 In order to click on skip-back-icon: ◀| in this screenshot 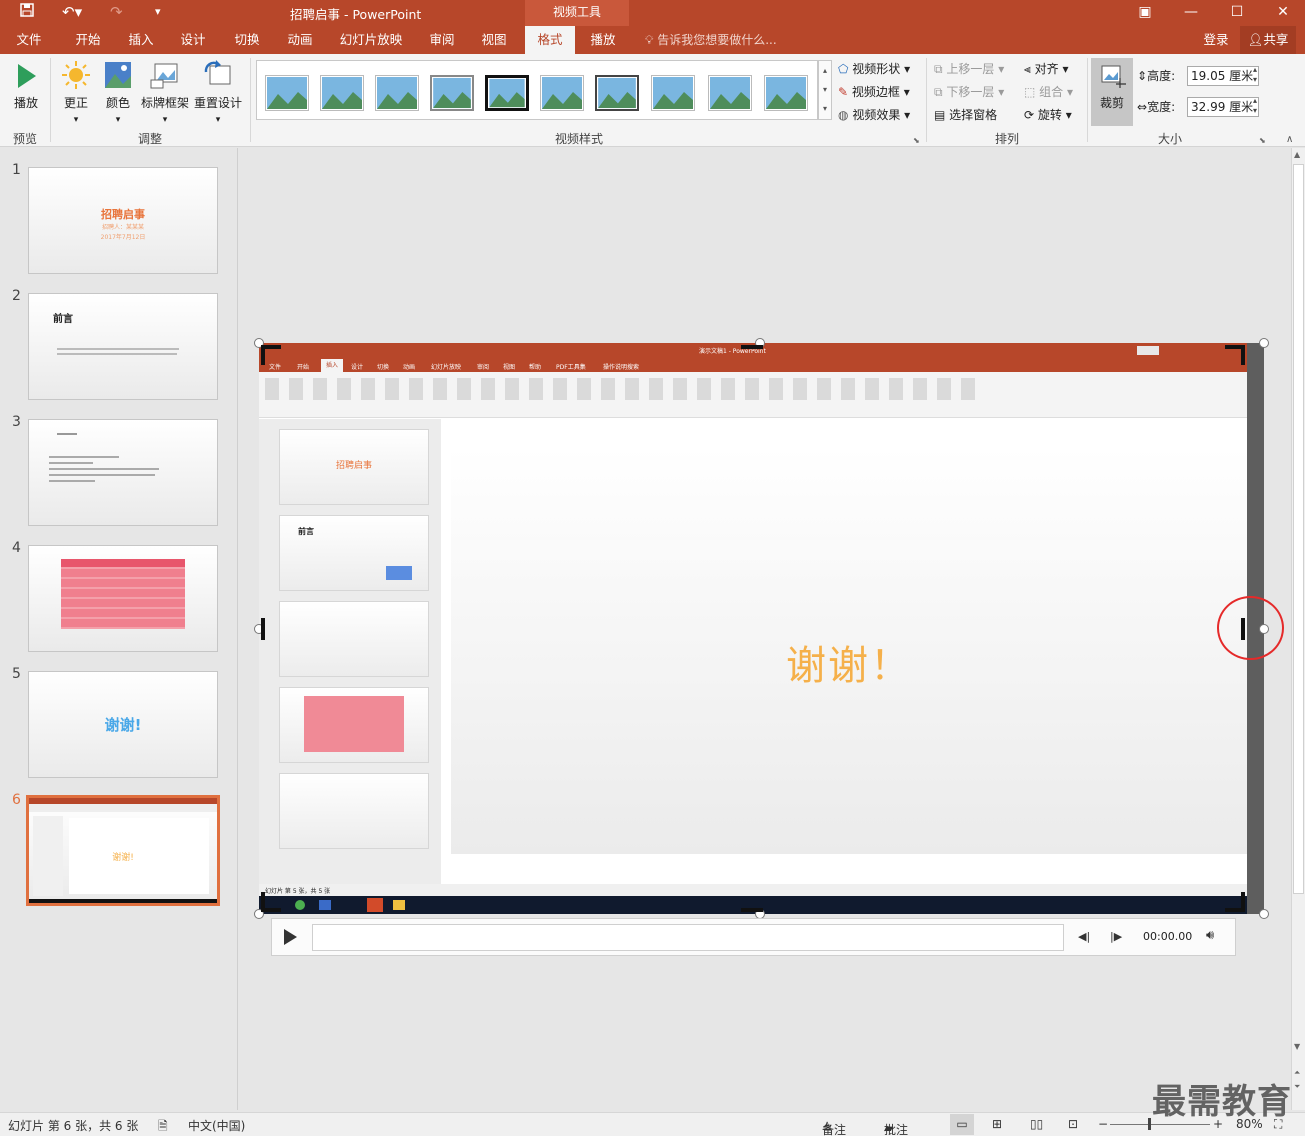, I will do `click(1084, 936)`.